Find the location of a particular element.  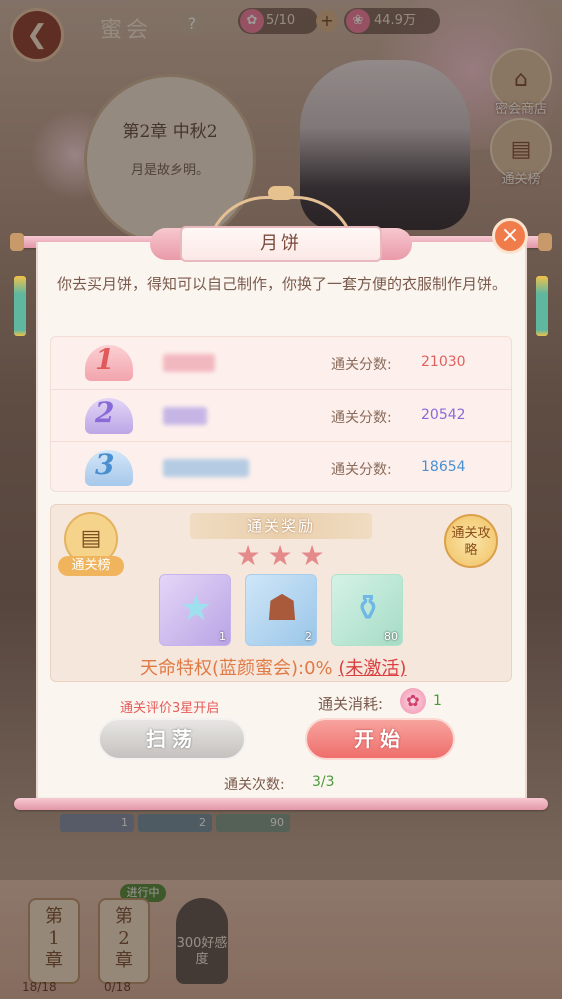

scroll-rod-bottom is located at coordinates (281, 804).